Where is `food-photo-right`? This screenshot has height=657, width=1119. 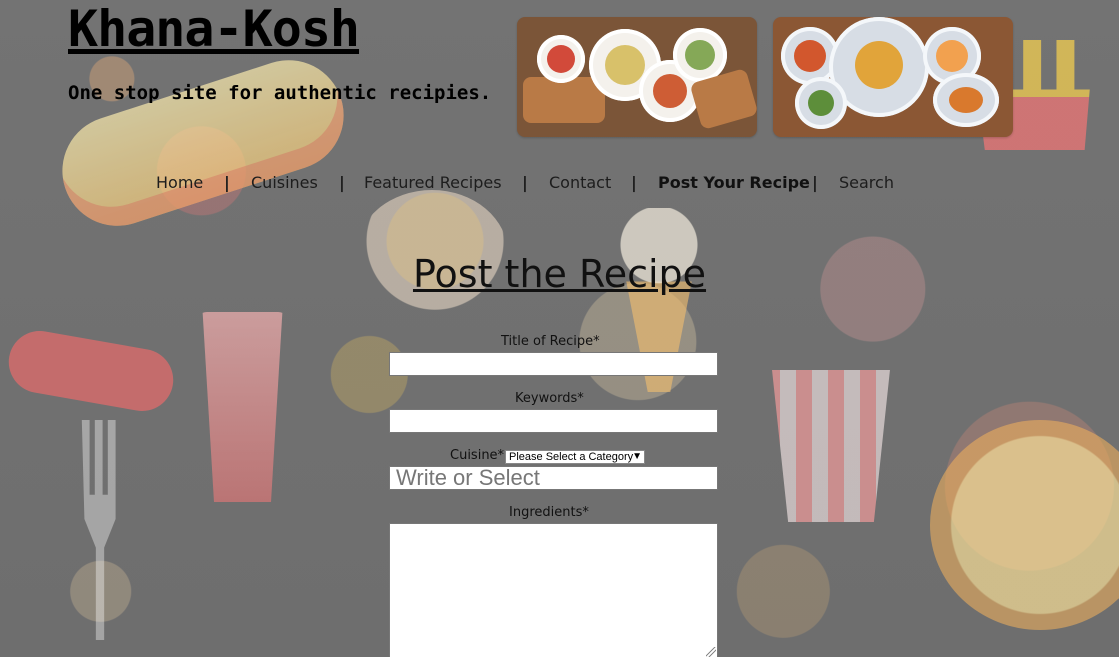 food-photo-right is located at coordinates (893, 77).